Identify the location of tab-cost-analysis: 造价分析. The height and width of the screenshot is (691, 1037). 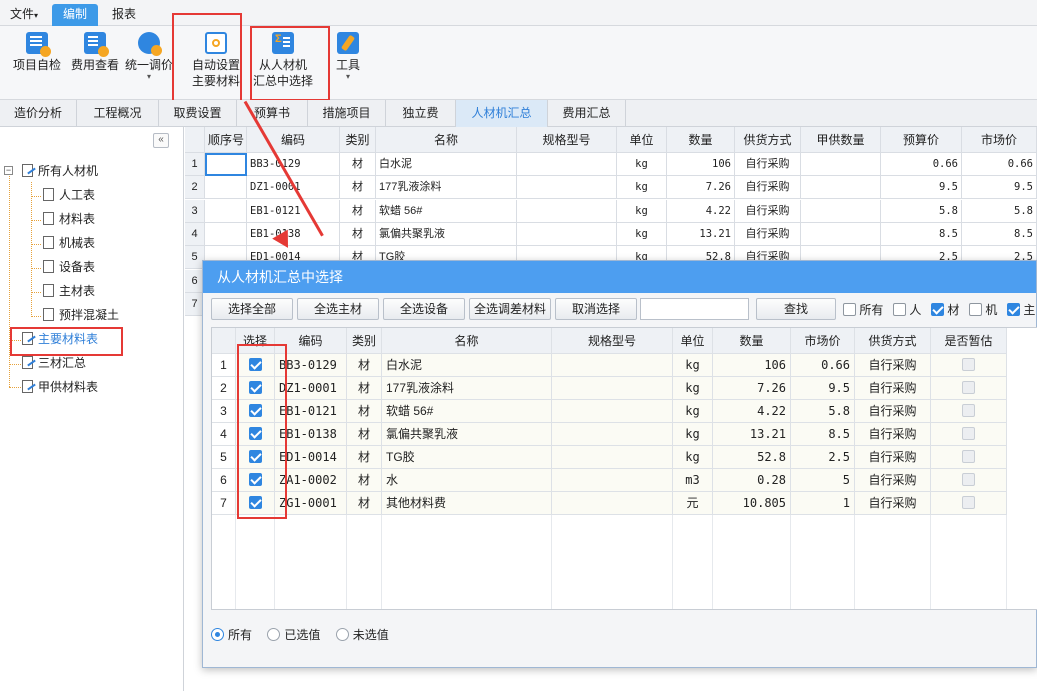
(38, 113).